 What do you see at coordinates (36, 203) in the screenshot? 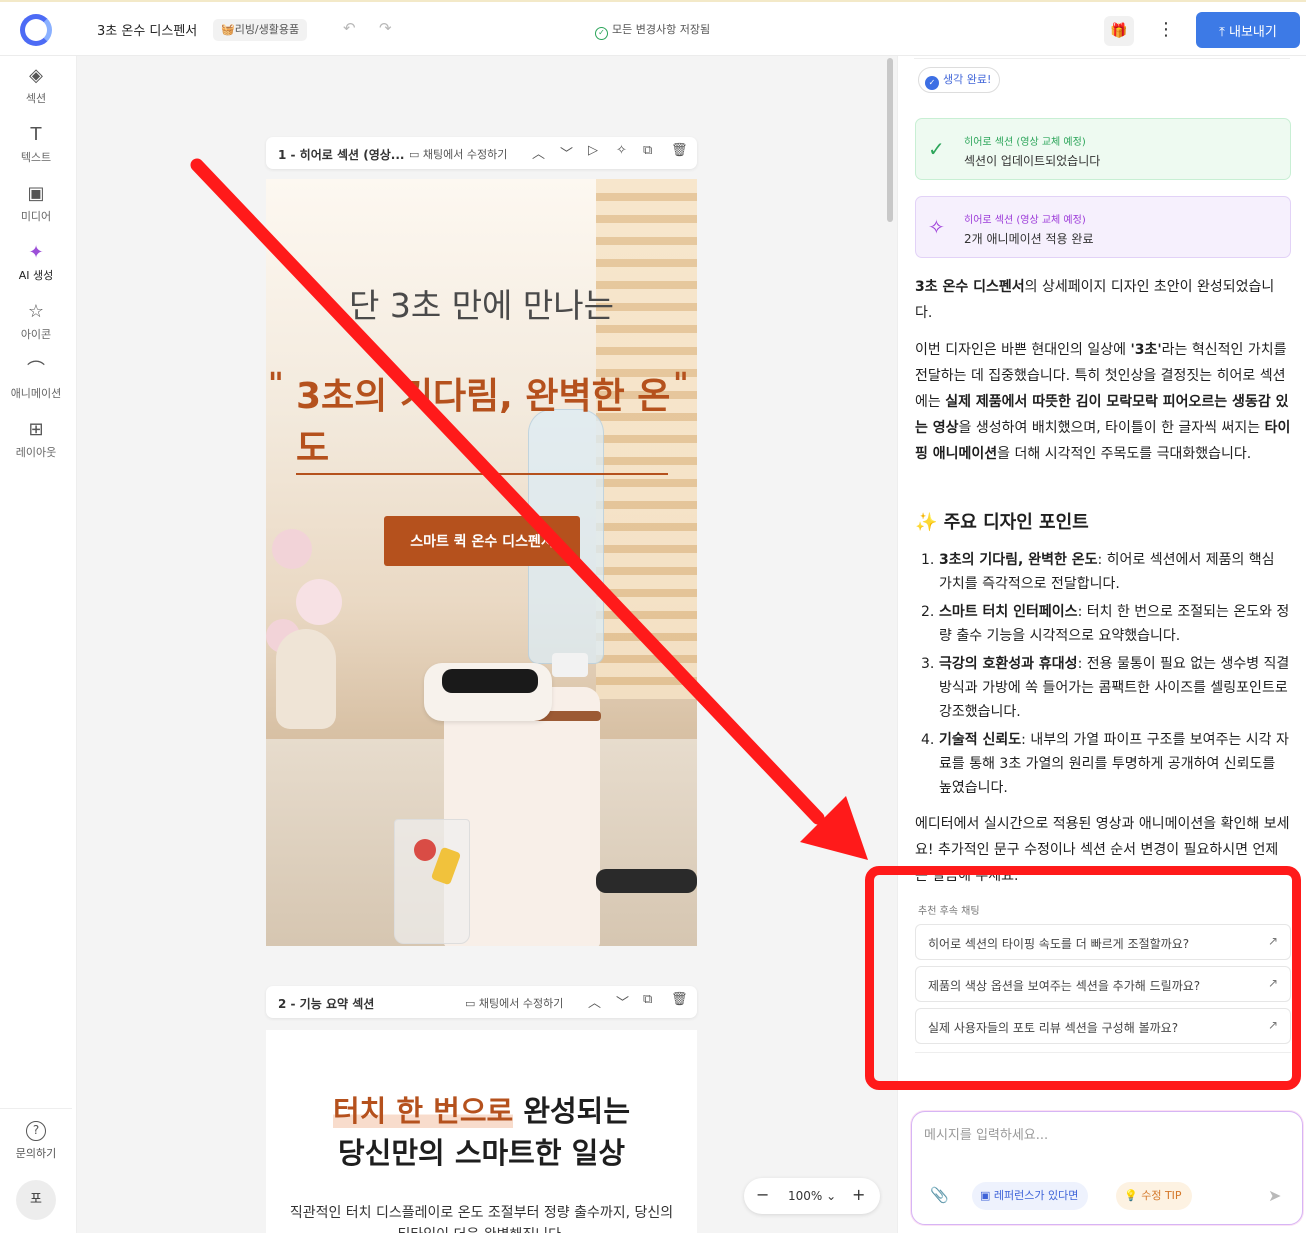
I see `tool-media: ▣ 미디어` at bounding box center [36, 203].